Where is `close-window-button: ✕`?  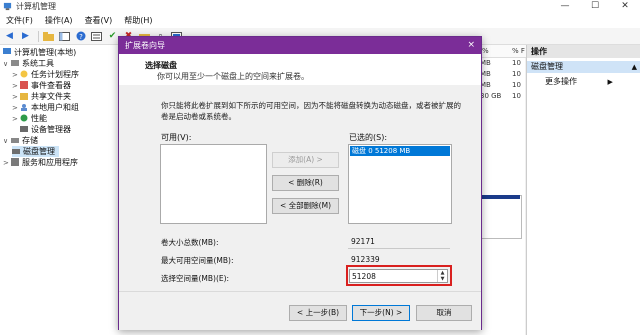
close-window-button: ✕ is located at coordinates (625, 6).